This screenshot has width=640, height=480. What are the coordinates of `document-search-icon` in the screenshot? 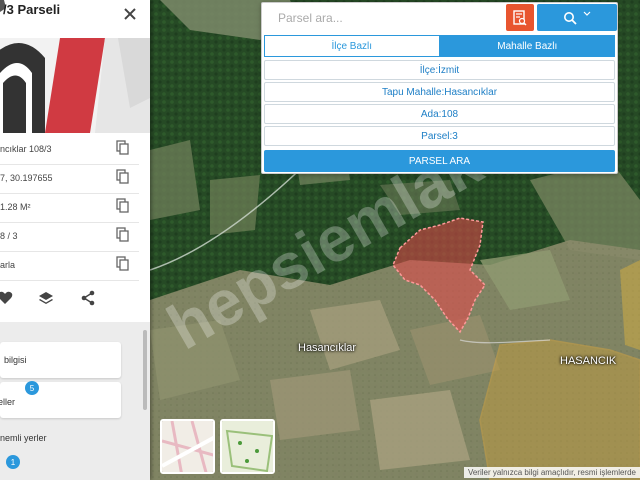 It's located at (520, 17).